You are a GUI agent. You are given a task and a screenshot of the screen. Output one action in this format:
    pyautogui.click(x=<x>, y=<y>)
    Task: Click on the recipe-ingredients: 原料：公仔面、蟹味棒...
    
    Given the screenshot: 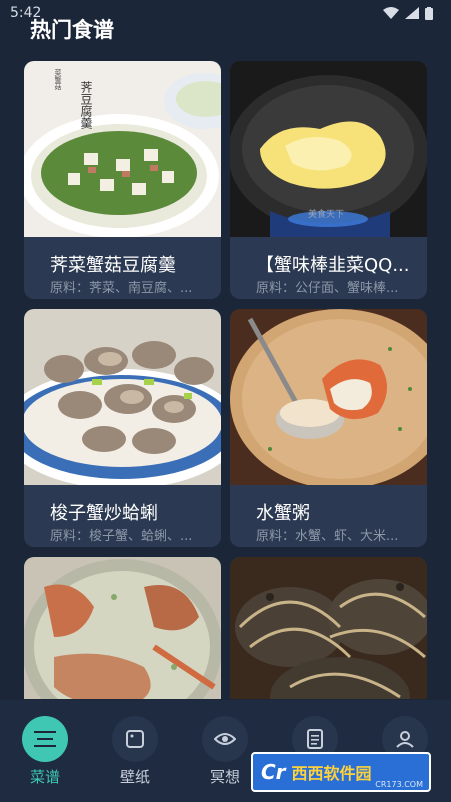 What is the action you would take?
    pyautogui.click(x=327, y=288)
    